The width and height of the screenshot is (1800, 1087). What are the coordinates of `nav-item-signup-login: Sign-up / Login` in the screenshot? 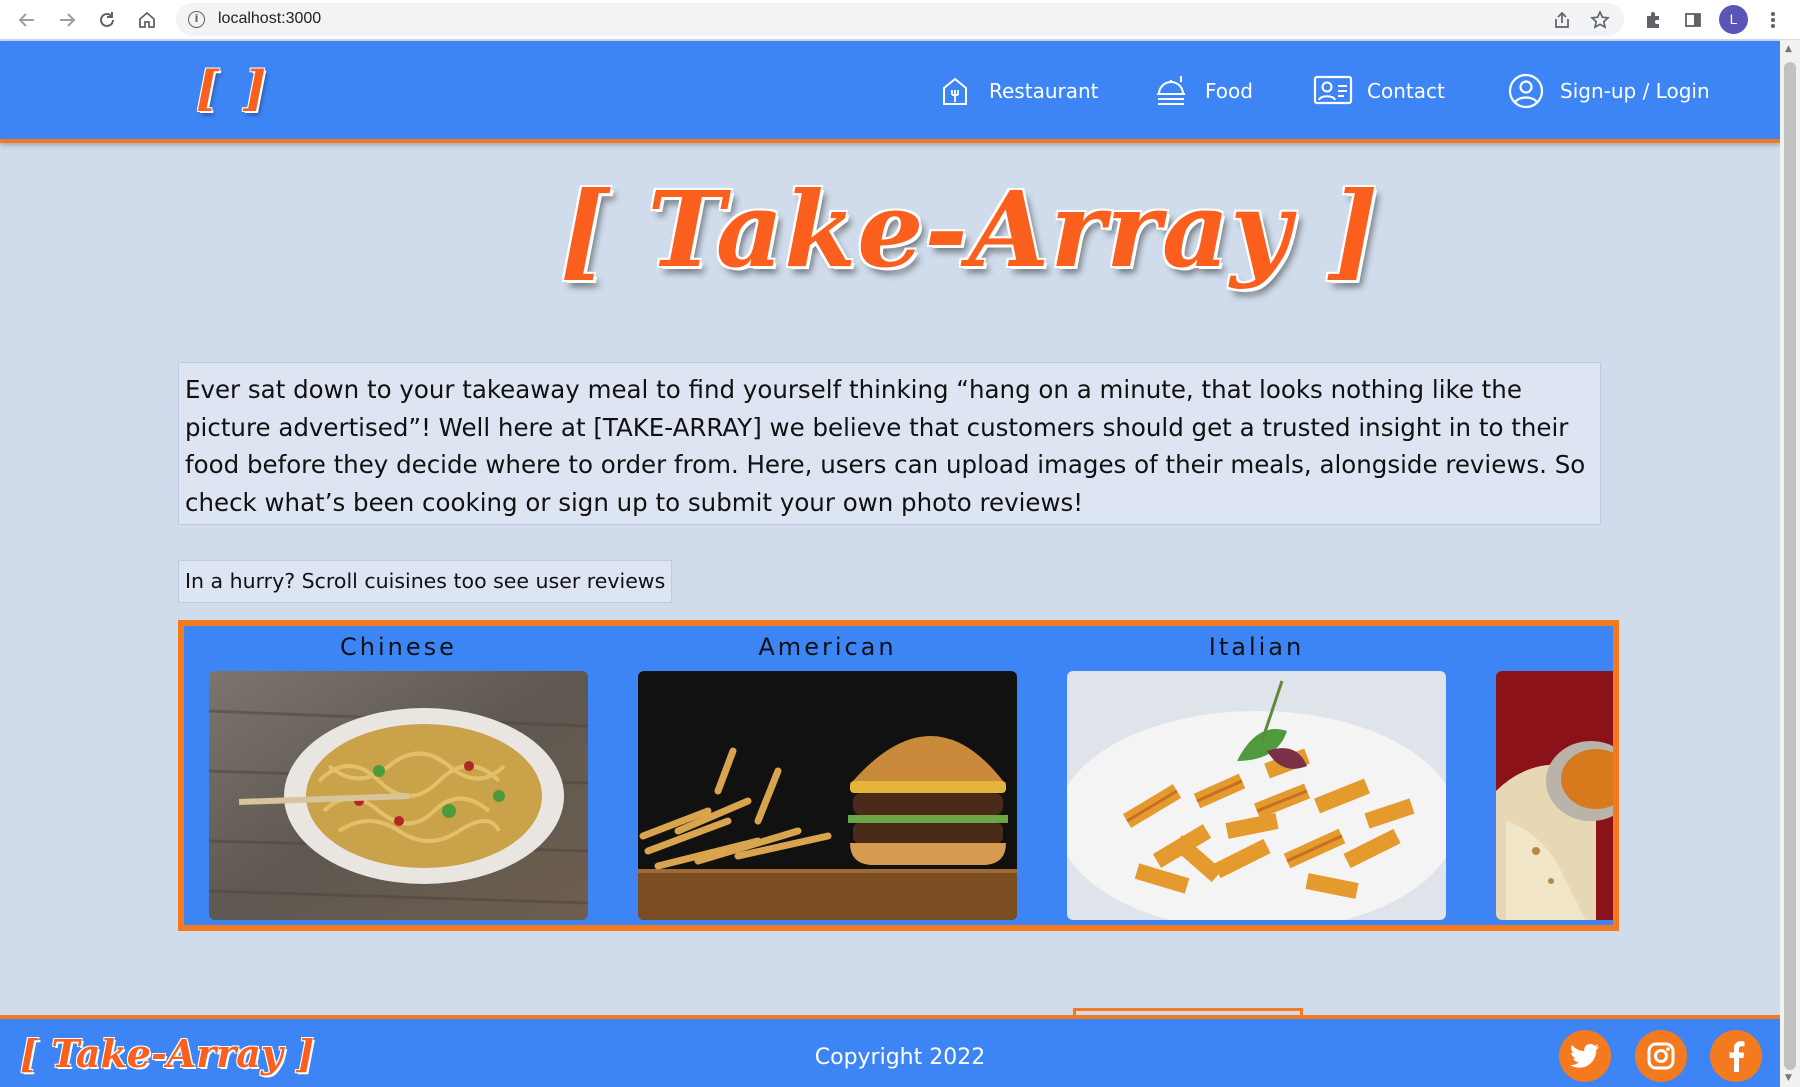 It's located at (1608, 91).